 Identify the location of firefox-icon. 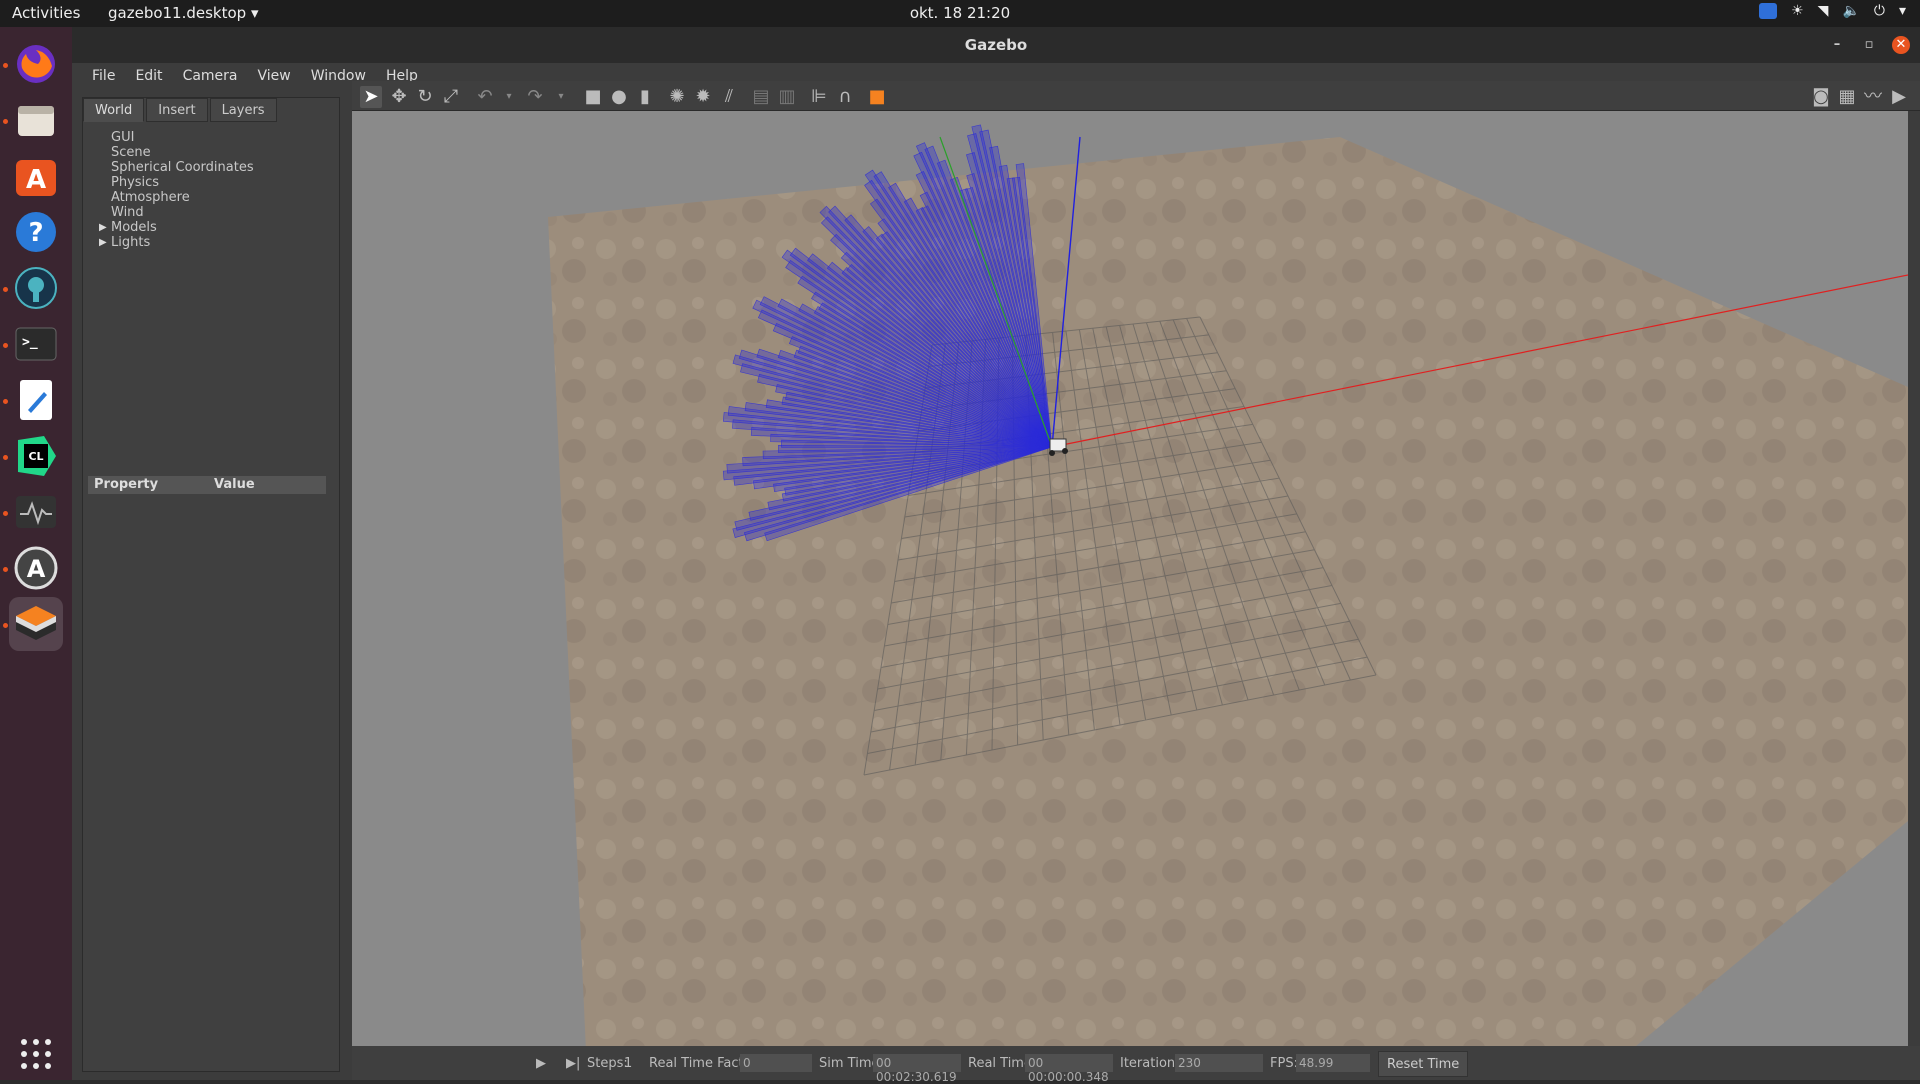
(36, 64).